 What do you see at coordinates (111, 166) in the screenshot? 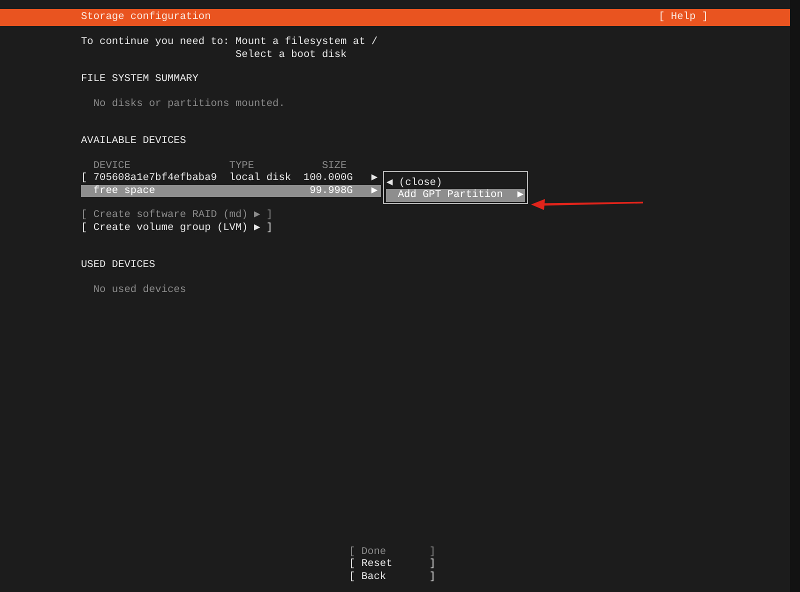
I see `column-header: DEVICE` at bounding box center [111, 166].